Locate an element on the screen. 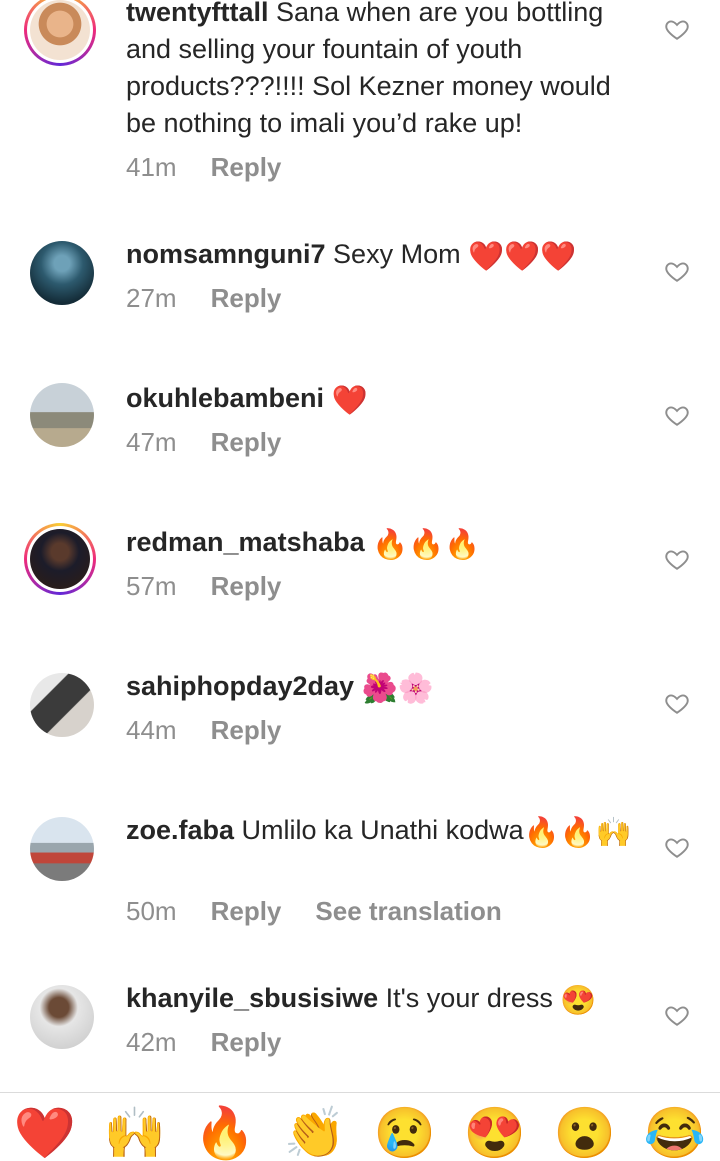 The image size is (720, 1161). comment-meta: 47m Reply is located at coordinates (203, 442).